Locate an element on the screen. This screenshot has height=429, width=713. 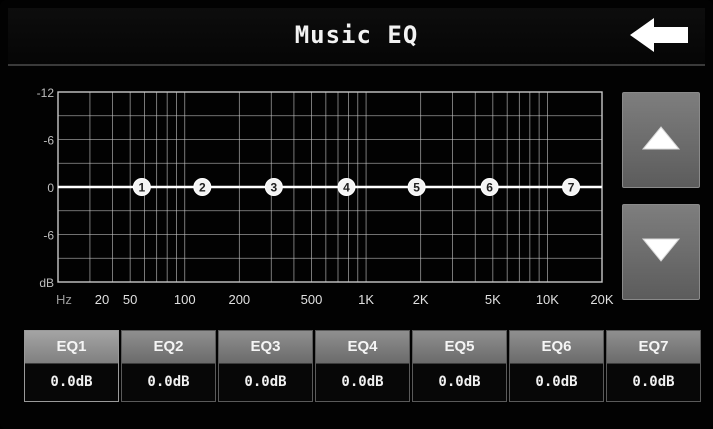
band-point-label: 5 is located at coordinates (416, 188).